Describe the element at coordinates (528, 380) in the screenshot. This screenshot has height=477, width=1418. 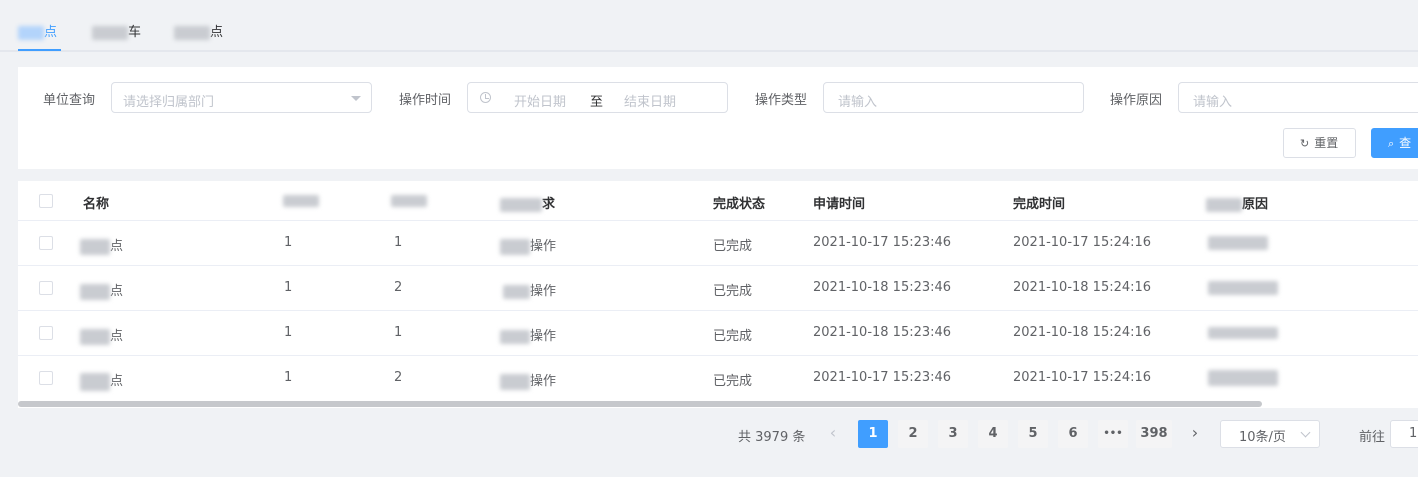
I see `cell-op: 操作` at that location.